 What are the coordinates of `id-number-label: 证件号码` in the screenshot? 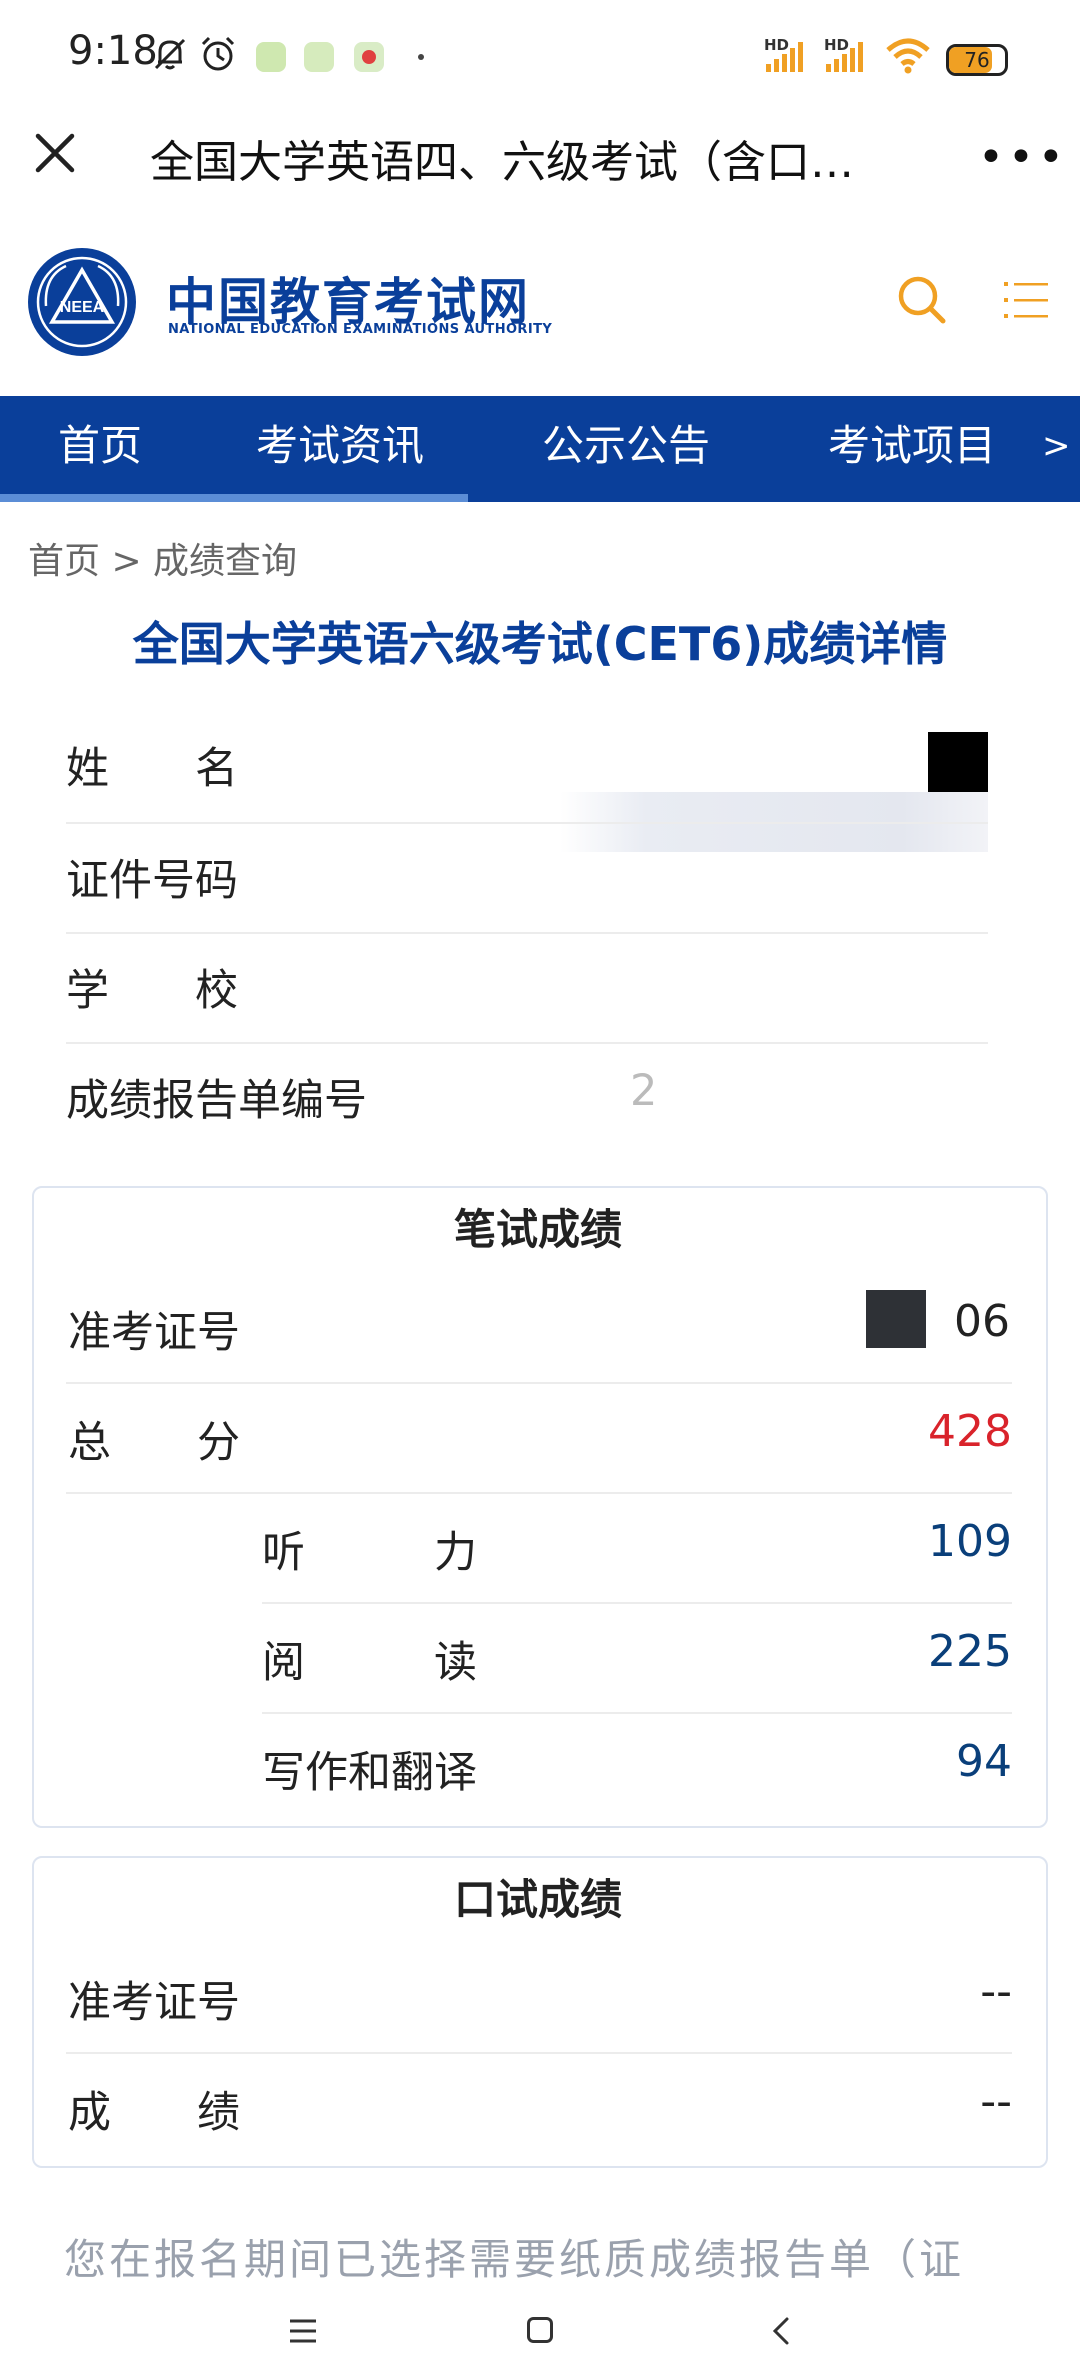 It's located at (152, 881).